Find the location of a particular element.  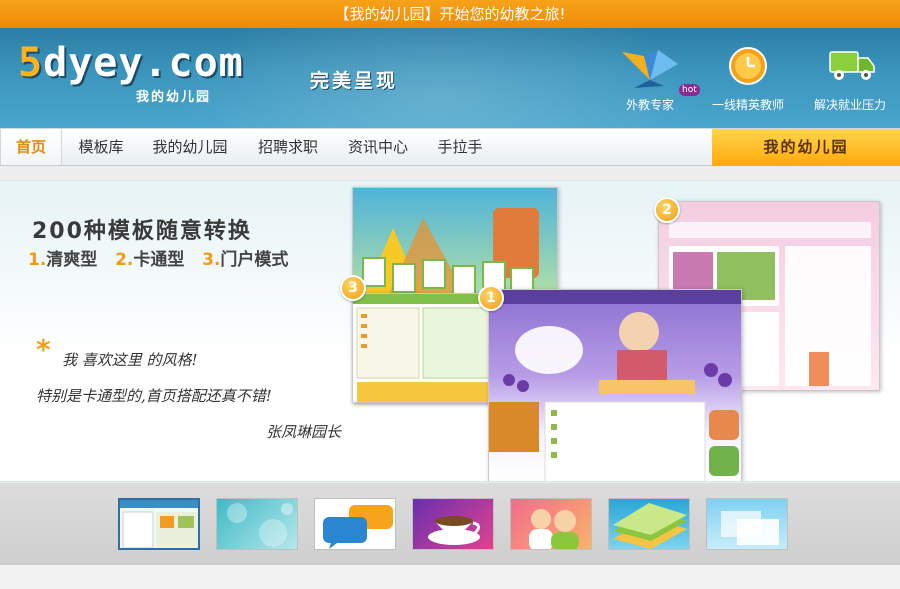

employment-label: 解决就业压力 is located at coordinates (849, 105).